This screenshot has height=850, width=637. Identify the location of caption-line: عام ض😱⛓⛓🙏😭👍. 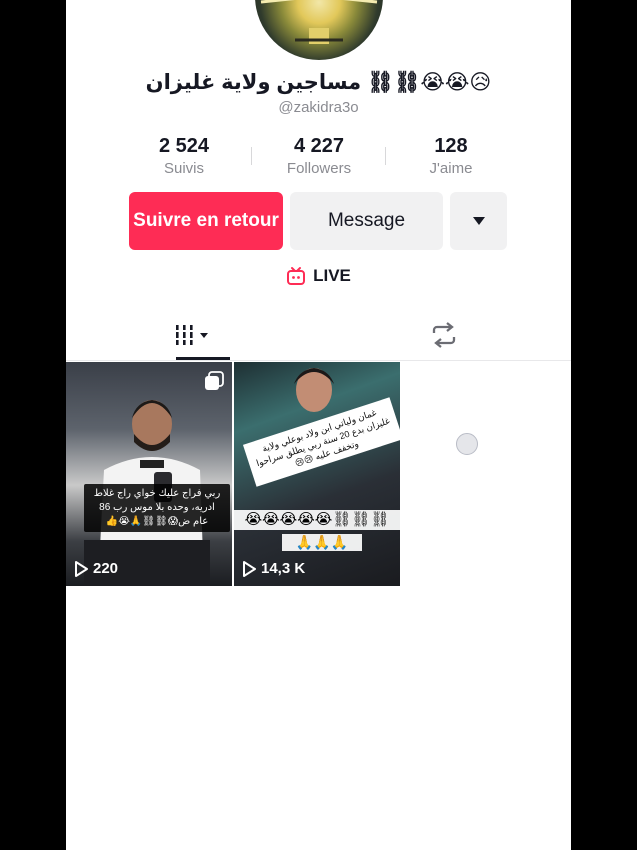
(157, 521).